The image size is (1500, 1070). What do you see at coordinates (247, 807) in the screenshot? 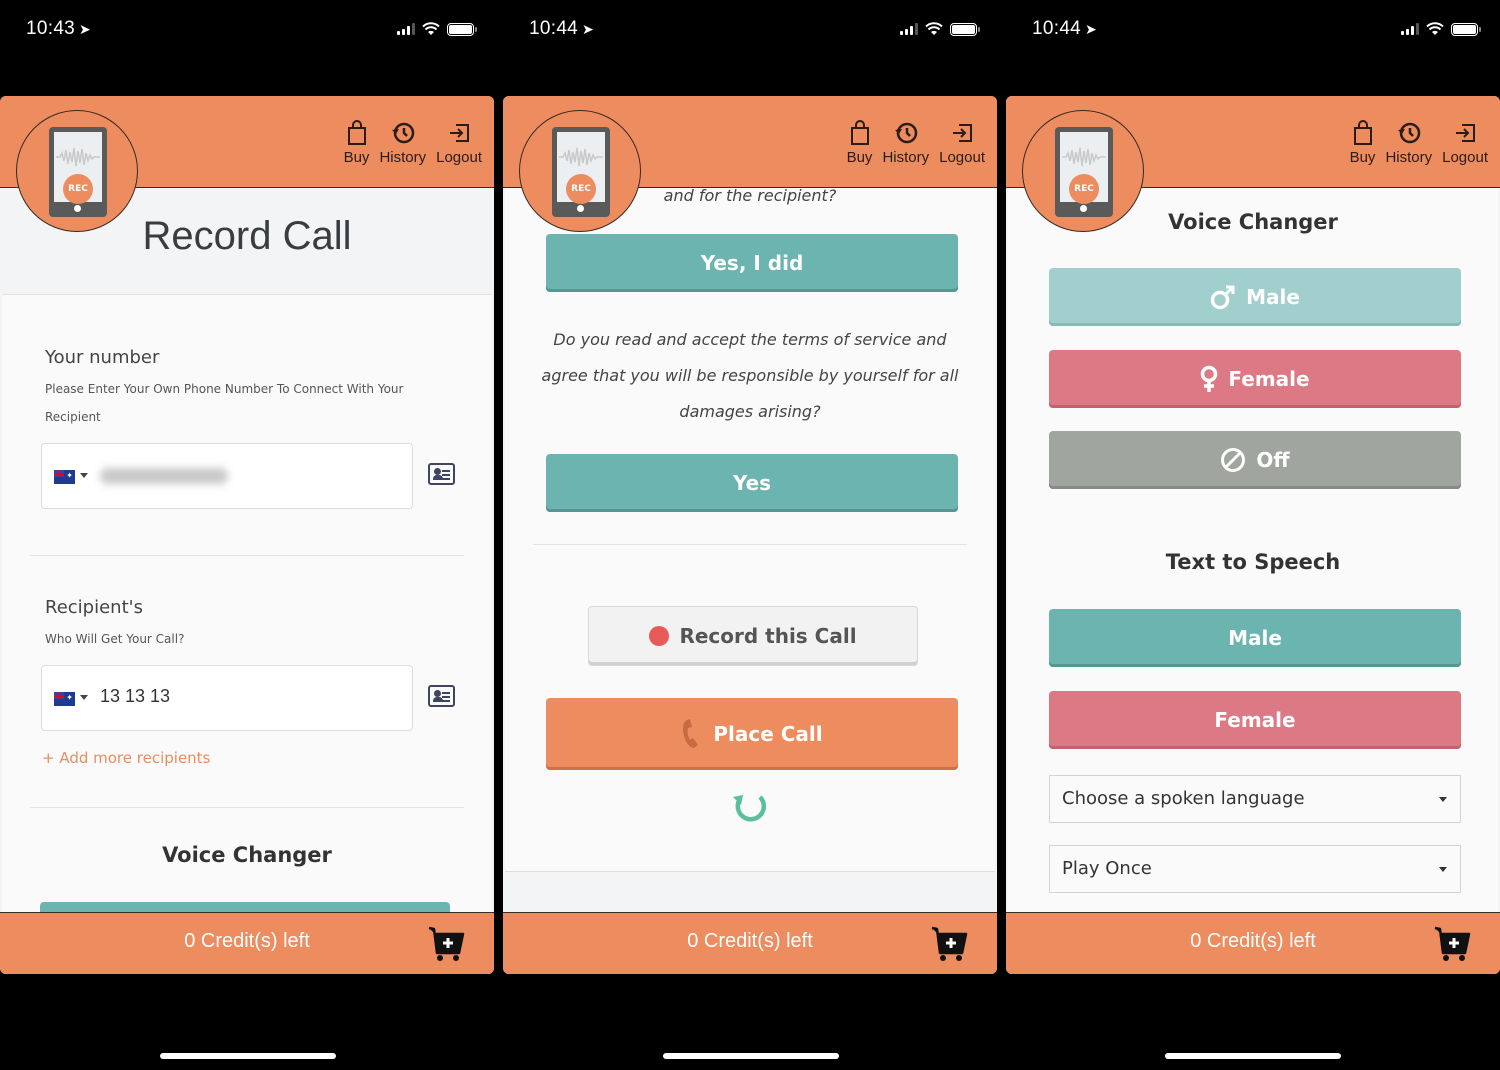
I see `divider` at bounding box center [247, 807].